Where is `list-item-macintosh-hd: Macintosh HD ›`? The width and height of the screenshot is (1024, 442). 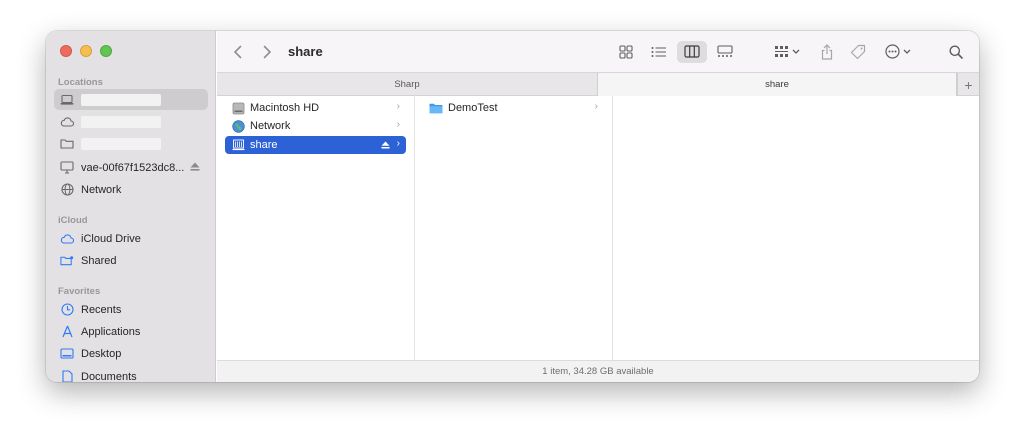 list-item-macintosh-hd: Macintosh HD › is located at coordinates (315, 108).